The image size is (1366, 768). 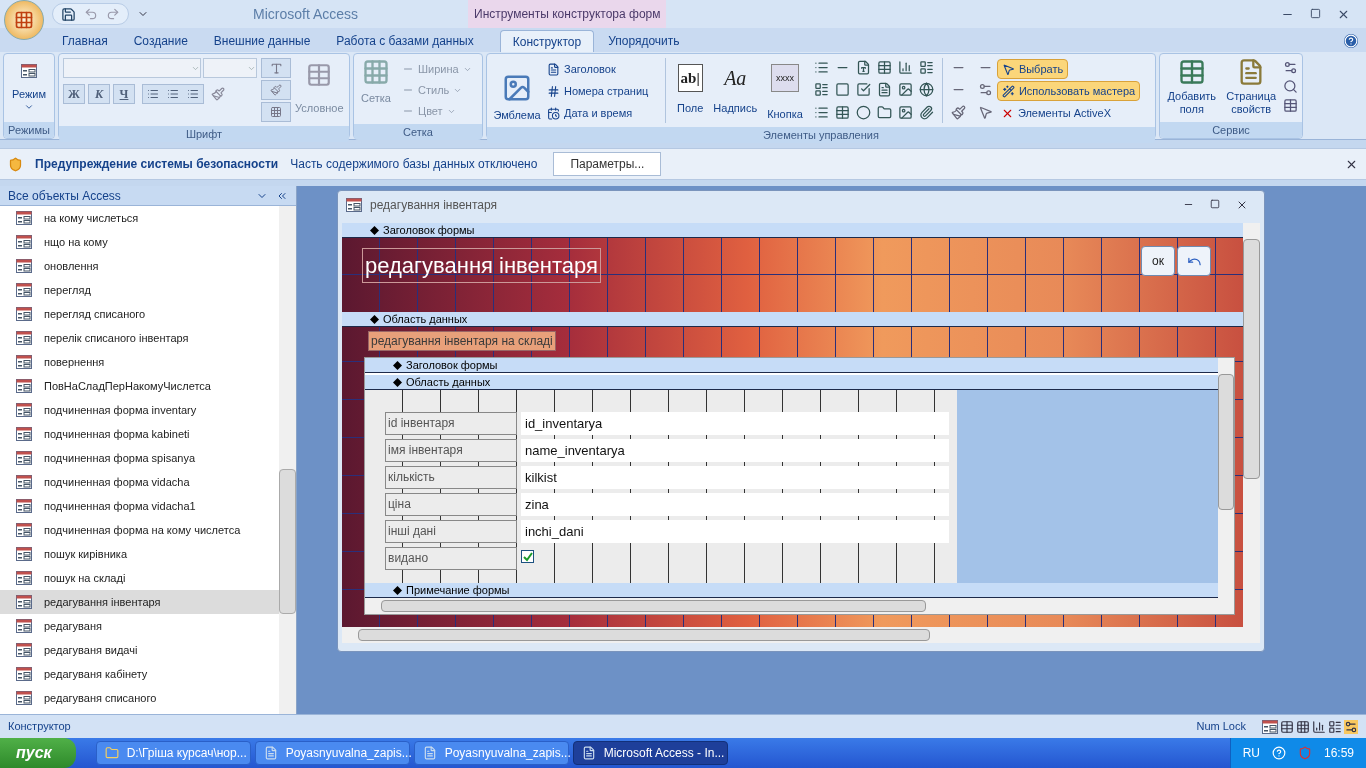 I want to click on control-button: xxxx Кнопка, so click(x=785, y=90).